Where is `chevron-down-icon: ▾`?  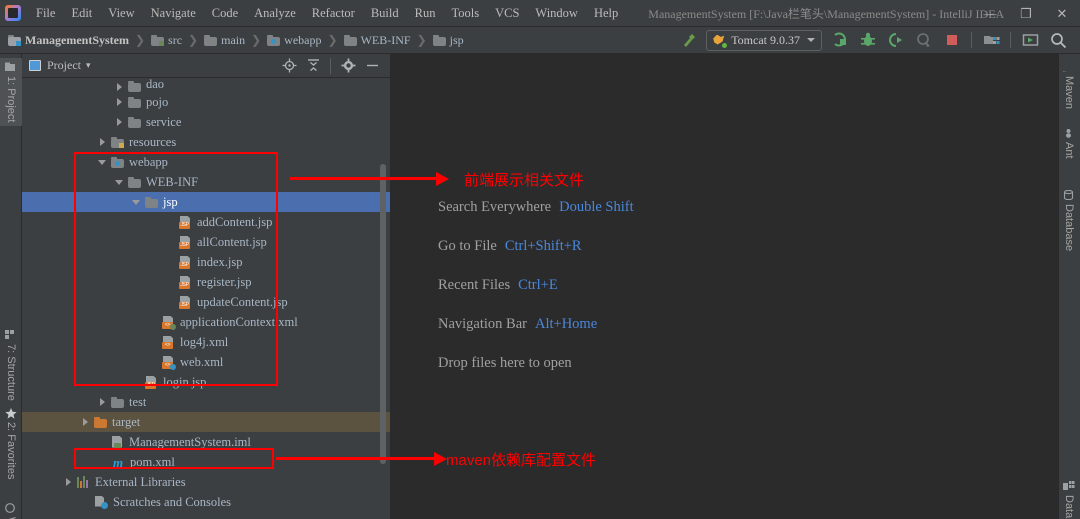 chevron-down-icon: ▾ is located at coordinates (88, 65).